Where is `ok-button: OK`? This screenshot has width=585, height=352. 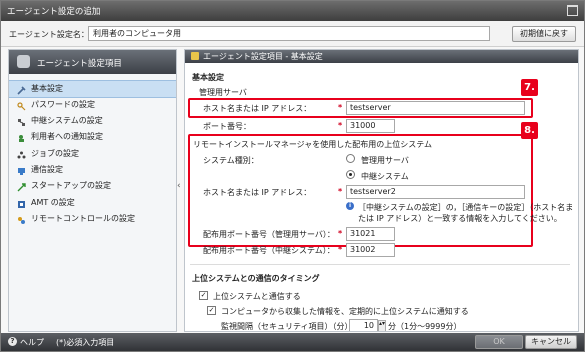
ok-button: OK is located at coordinates (499, 342).